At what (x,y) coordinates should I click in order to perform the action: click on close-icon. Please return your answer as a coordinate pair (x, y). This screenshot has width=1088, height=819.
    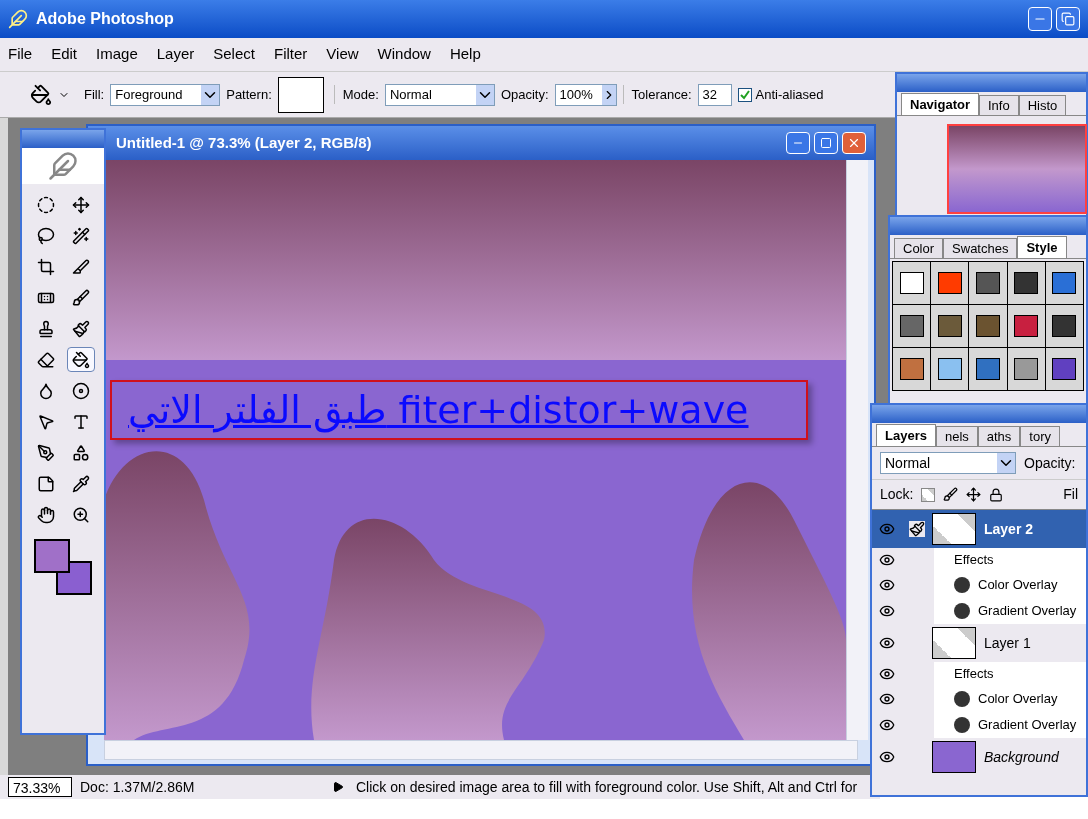
    Looking at the image, I should click on (854, 143).